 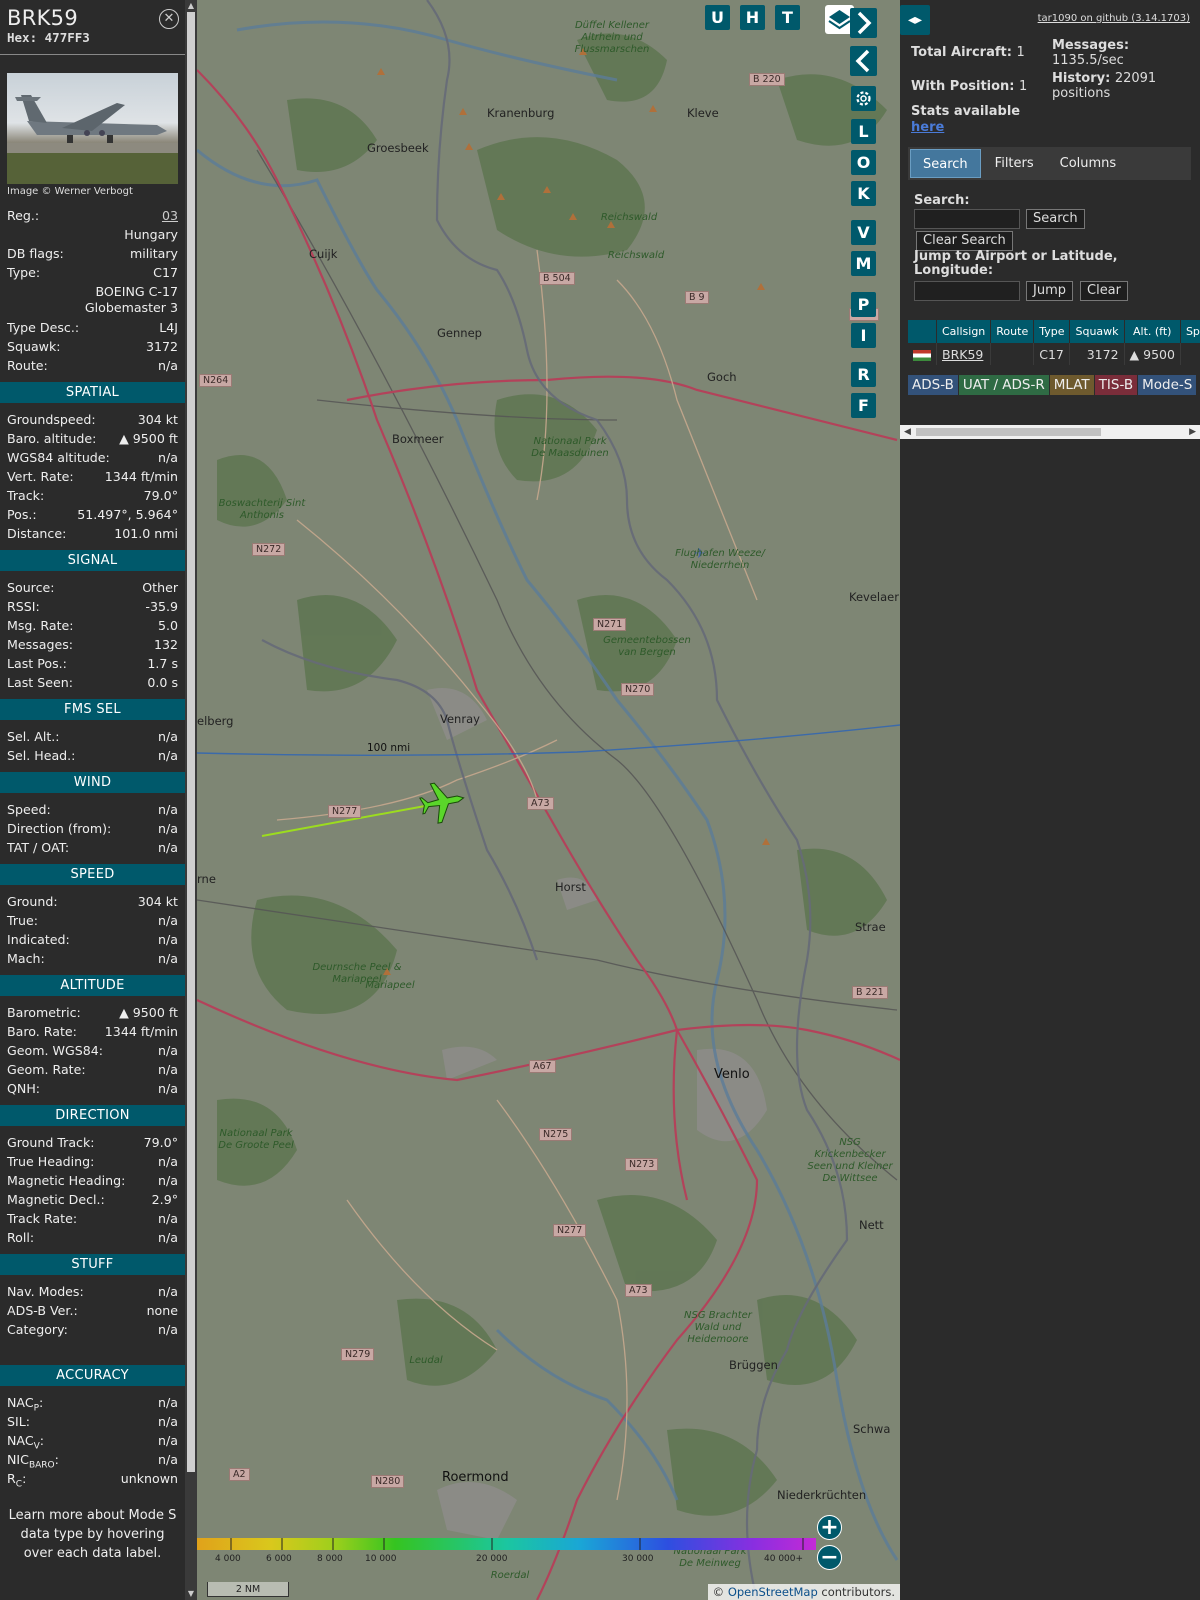 I want to click on scroll-up-icon: ▲, so click(x=191, y=6).